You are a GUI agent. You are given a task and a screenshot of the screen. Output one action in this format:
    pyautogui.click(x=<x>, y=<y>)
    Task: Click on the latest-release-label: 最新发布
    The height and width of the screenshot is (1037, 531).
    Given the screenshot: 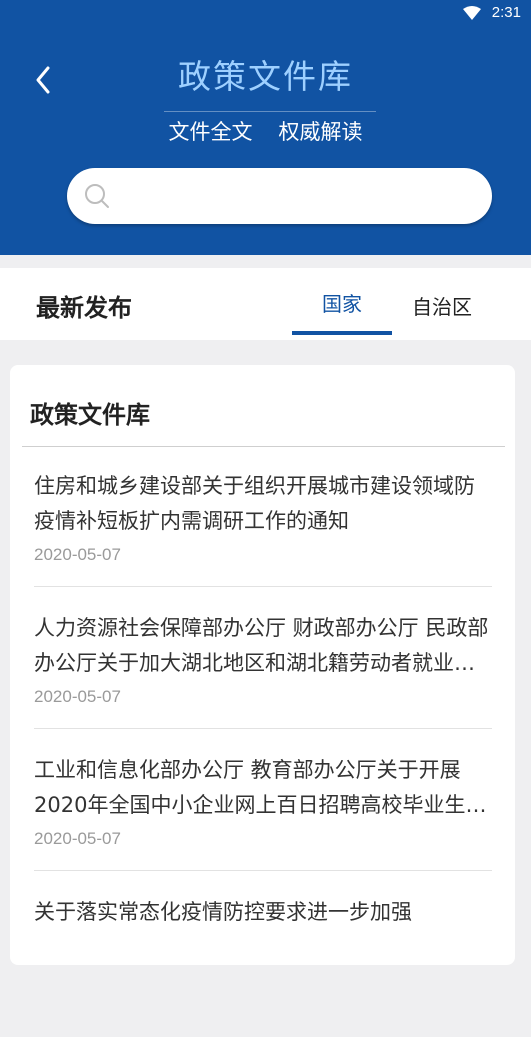 What is the action you would take?
    pyautogui.click(x=84, y=308)
    